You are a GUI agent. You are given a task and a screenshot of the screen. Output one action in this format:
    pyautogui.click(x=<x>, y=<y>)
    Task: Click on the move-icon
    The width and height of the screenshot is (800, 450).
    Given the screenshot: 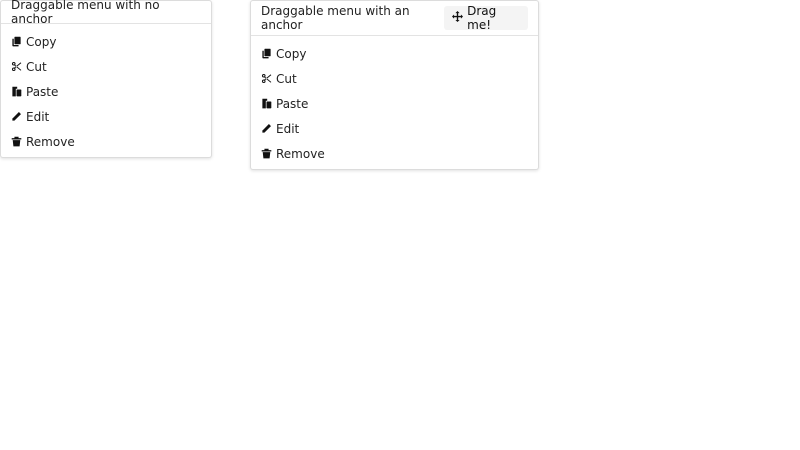 What is the action you would take?
    pyautogui.click(x=458, y=18)
    